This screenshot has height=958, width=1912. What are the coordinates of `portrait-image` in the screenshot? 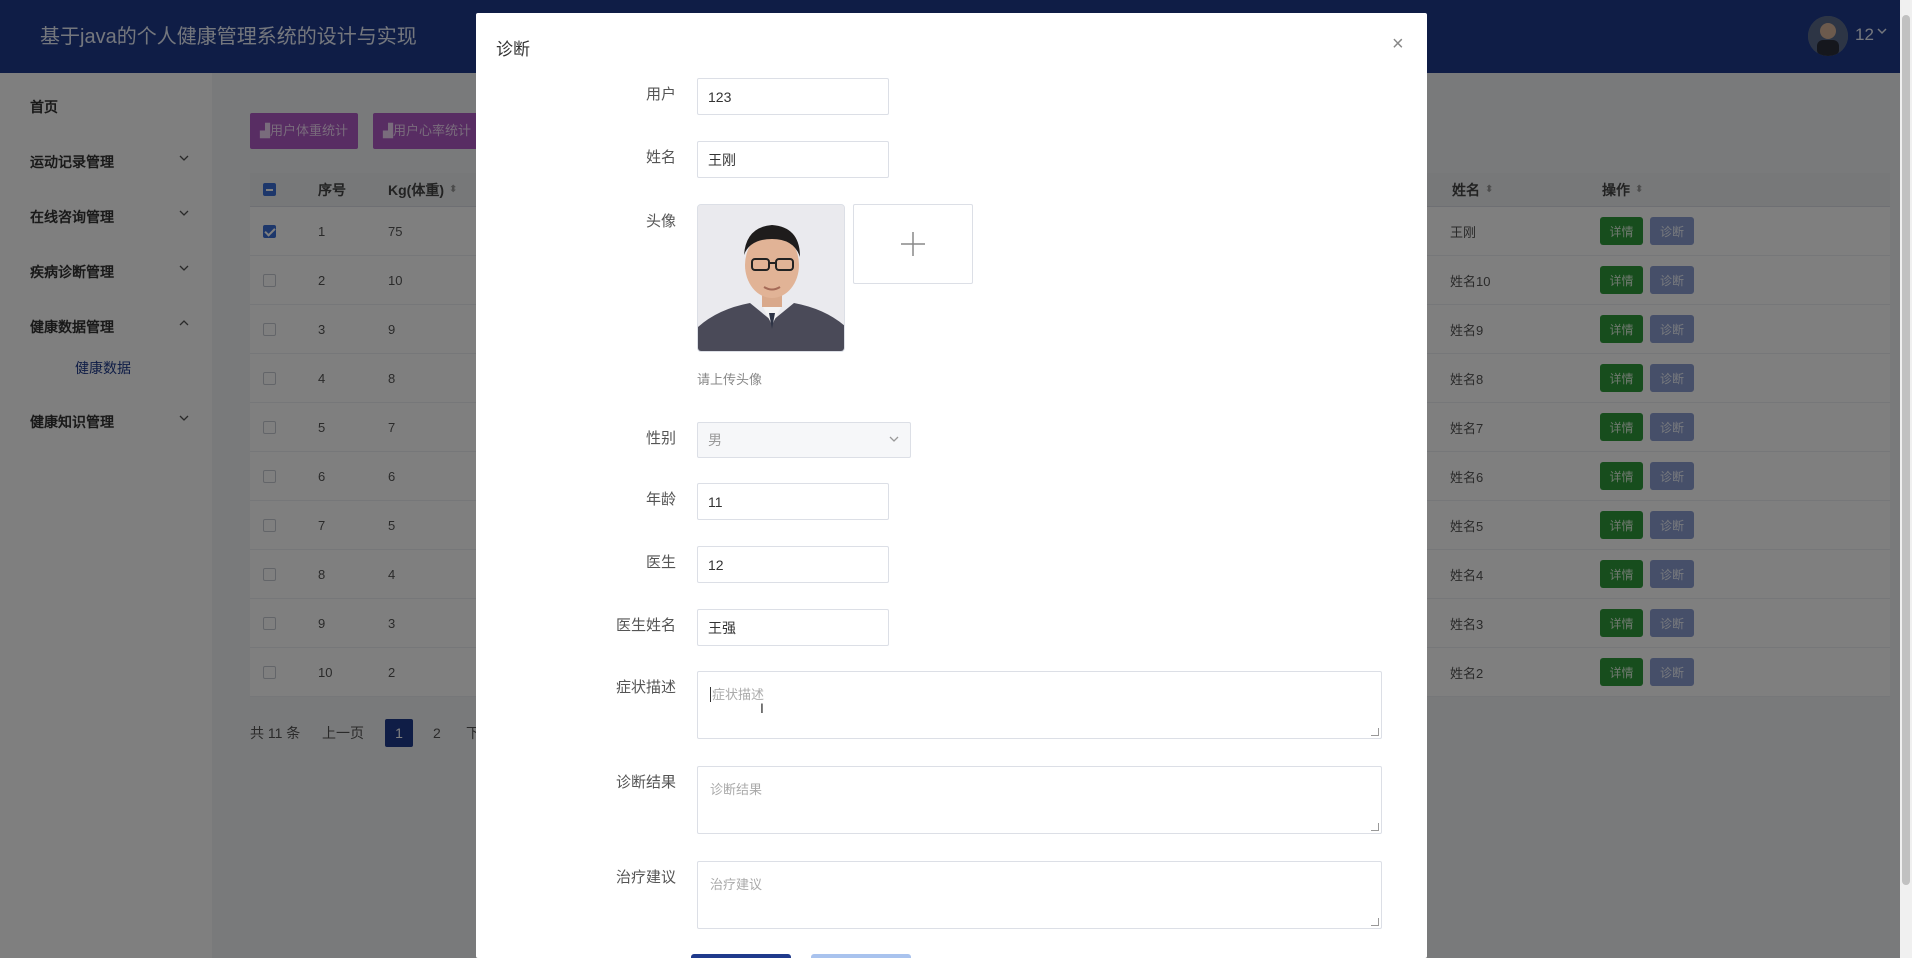 It's located at (771, 278).